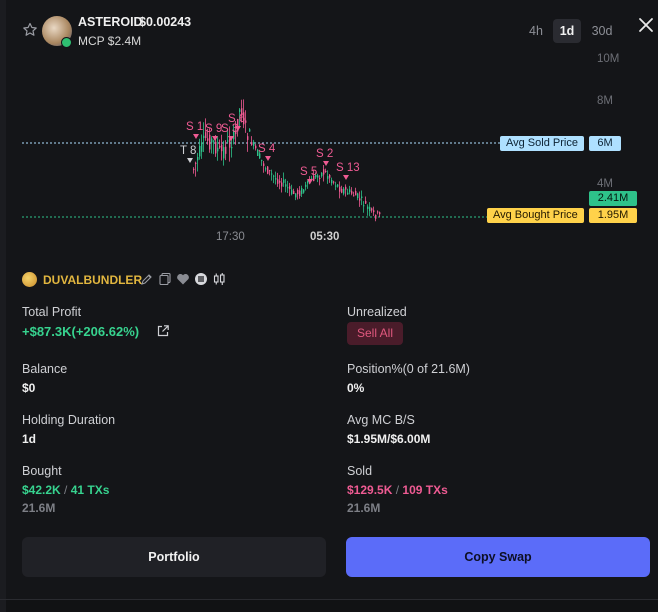  I want to click on token-price: $0.00243, so click(165, 22).